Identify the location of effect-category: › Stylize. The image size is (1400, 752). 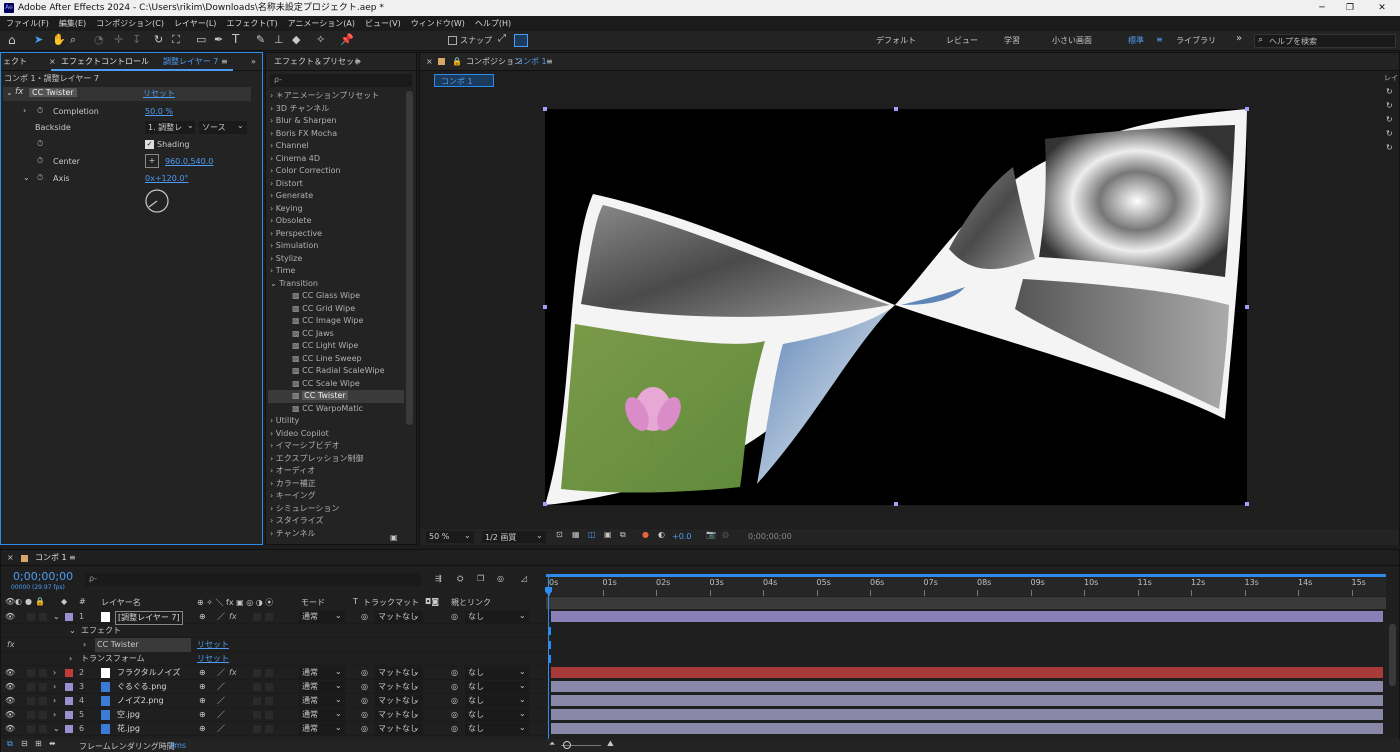
(336, 259).